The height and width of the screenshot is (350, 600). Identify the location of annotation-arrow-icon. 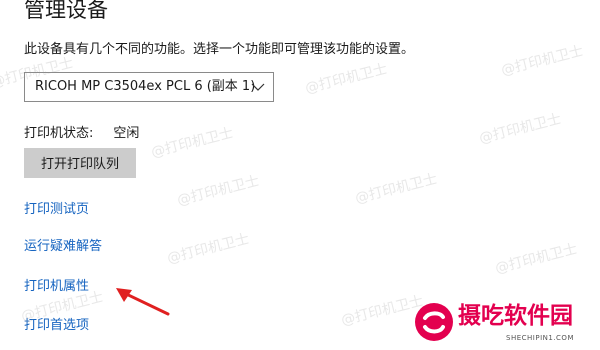
(143, 302).